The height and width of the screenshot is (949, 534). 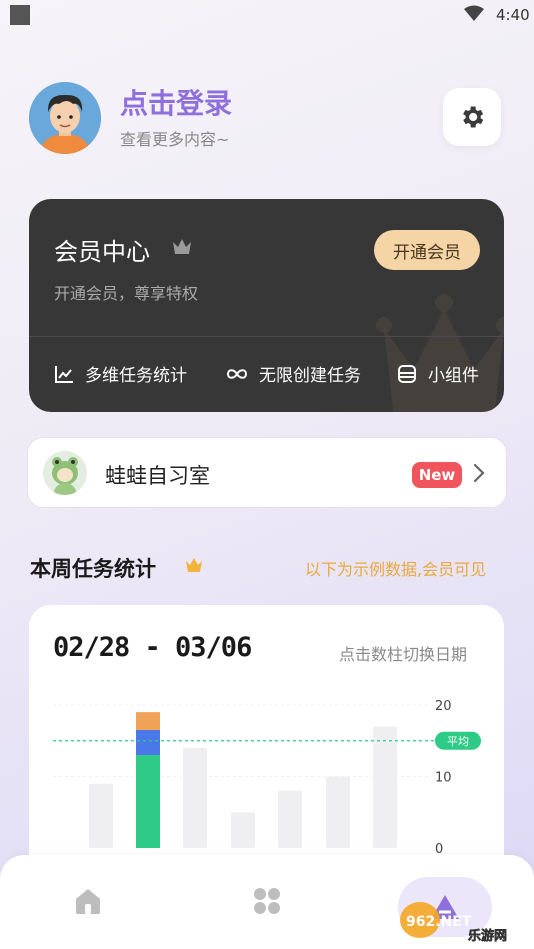 What do you see at coordinates (65, 118) in the screenshot?
I see `avatar` at bounding box center [65, 118].